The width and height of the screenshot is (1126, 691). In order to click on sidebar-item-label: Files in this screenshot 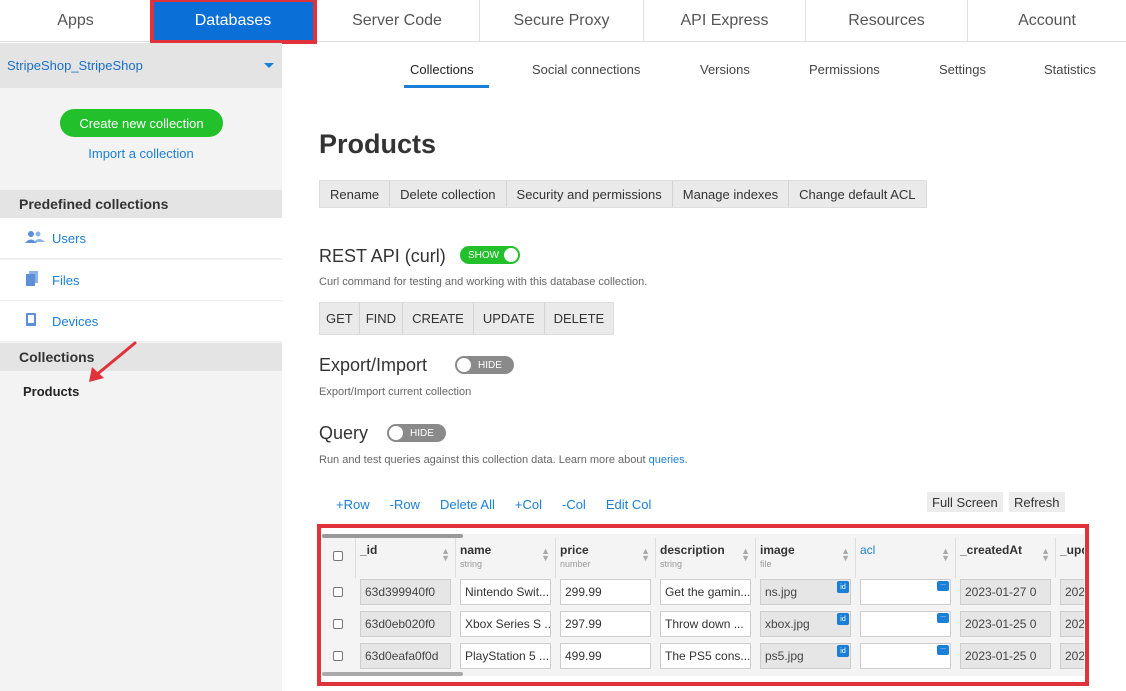, I will do `click(66, 280)`.